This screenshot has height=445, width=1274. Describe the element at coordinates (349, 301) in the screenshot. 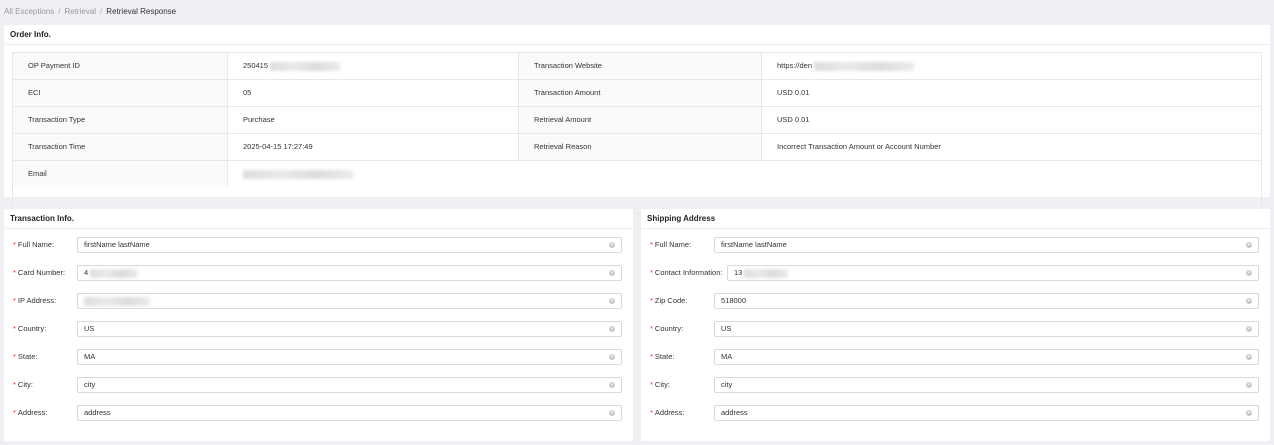

I see `ip-address-input: ✕` at that location.